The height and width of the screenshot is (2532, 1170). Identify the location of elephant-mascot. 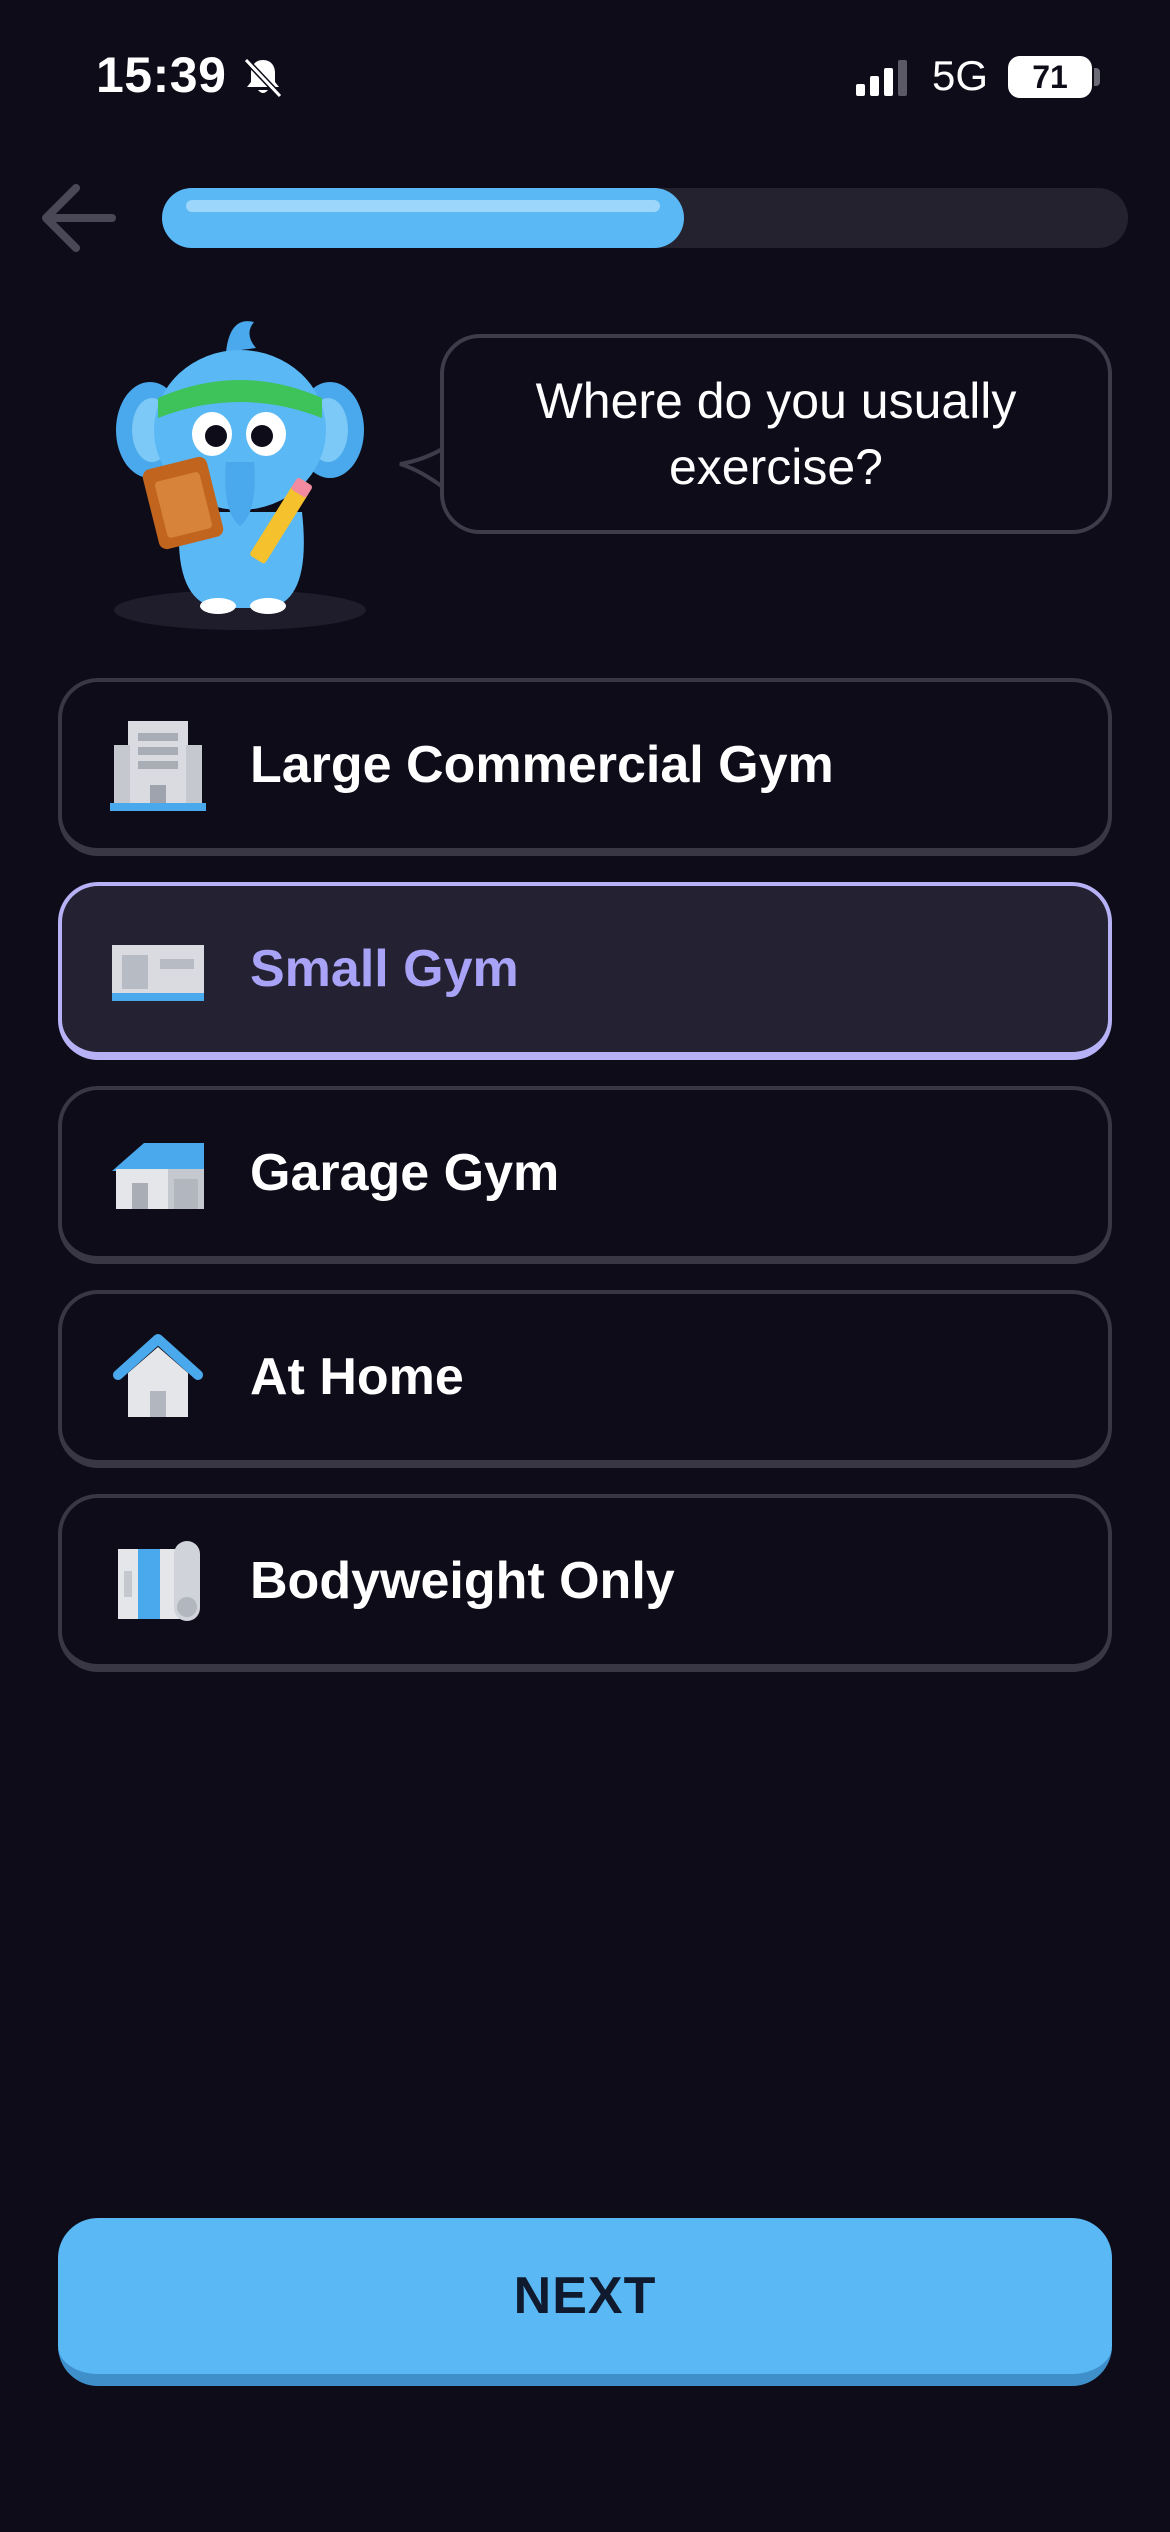
(240, 475).